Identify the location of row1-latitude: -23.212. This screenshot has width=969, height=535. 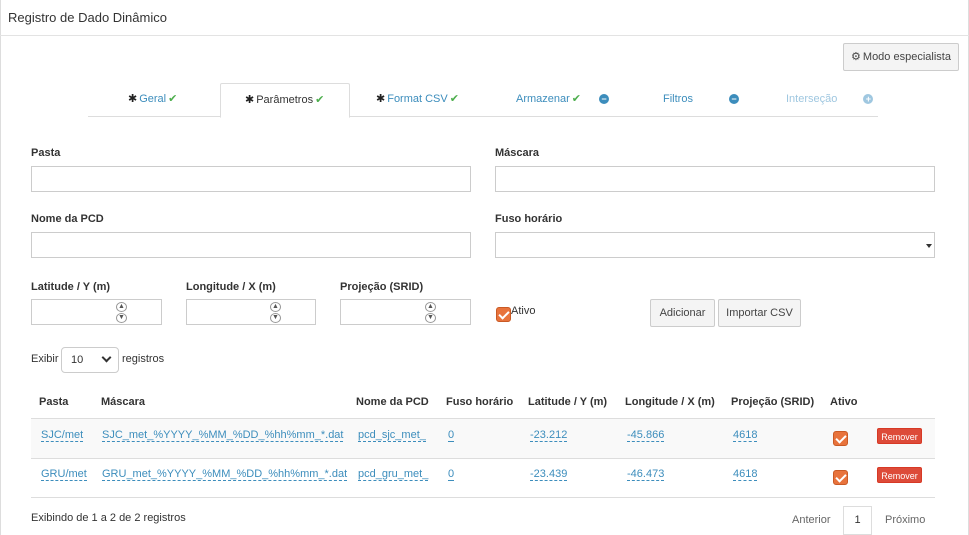
(549, 435).